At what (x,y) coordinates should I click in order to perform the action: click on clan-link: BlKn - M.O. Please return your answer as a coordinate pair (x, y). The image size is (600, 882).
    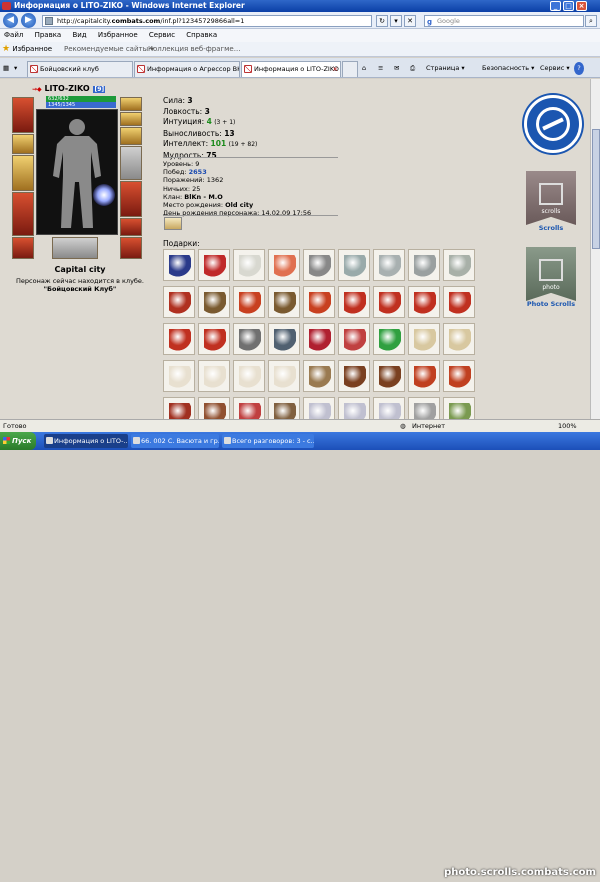
    Looking at the image, I should click on (203, 197).